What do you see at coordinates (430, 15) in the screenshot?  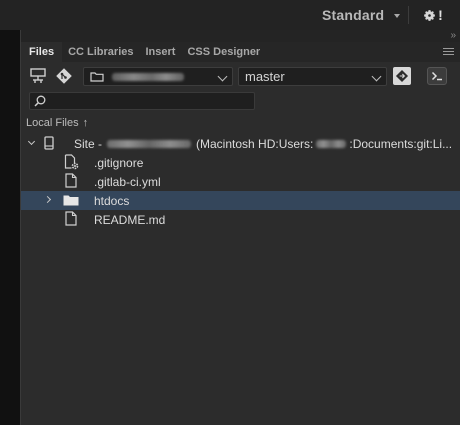 I see `gear-icon` at bounding box center [430, 15].